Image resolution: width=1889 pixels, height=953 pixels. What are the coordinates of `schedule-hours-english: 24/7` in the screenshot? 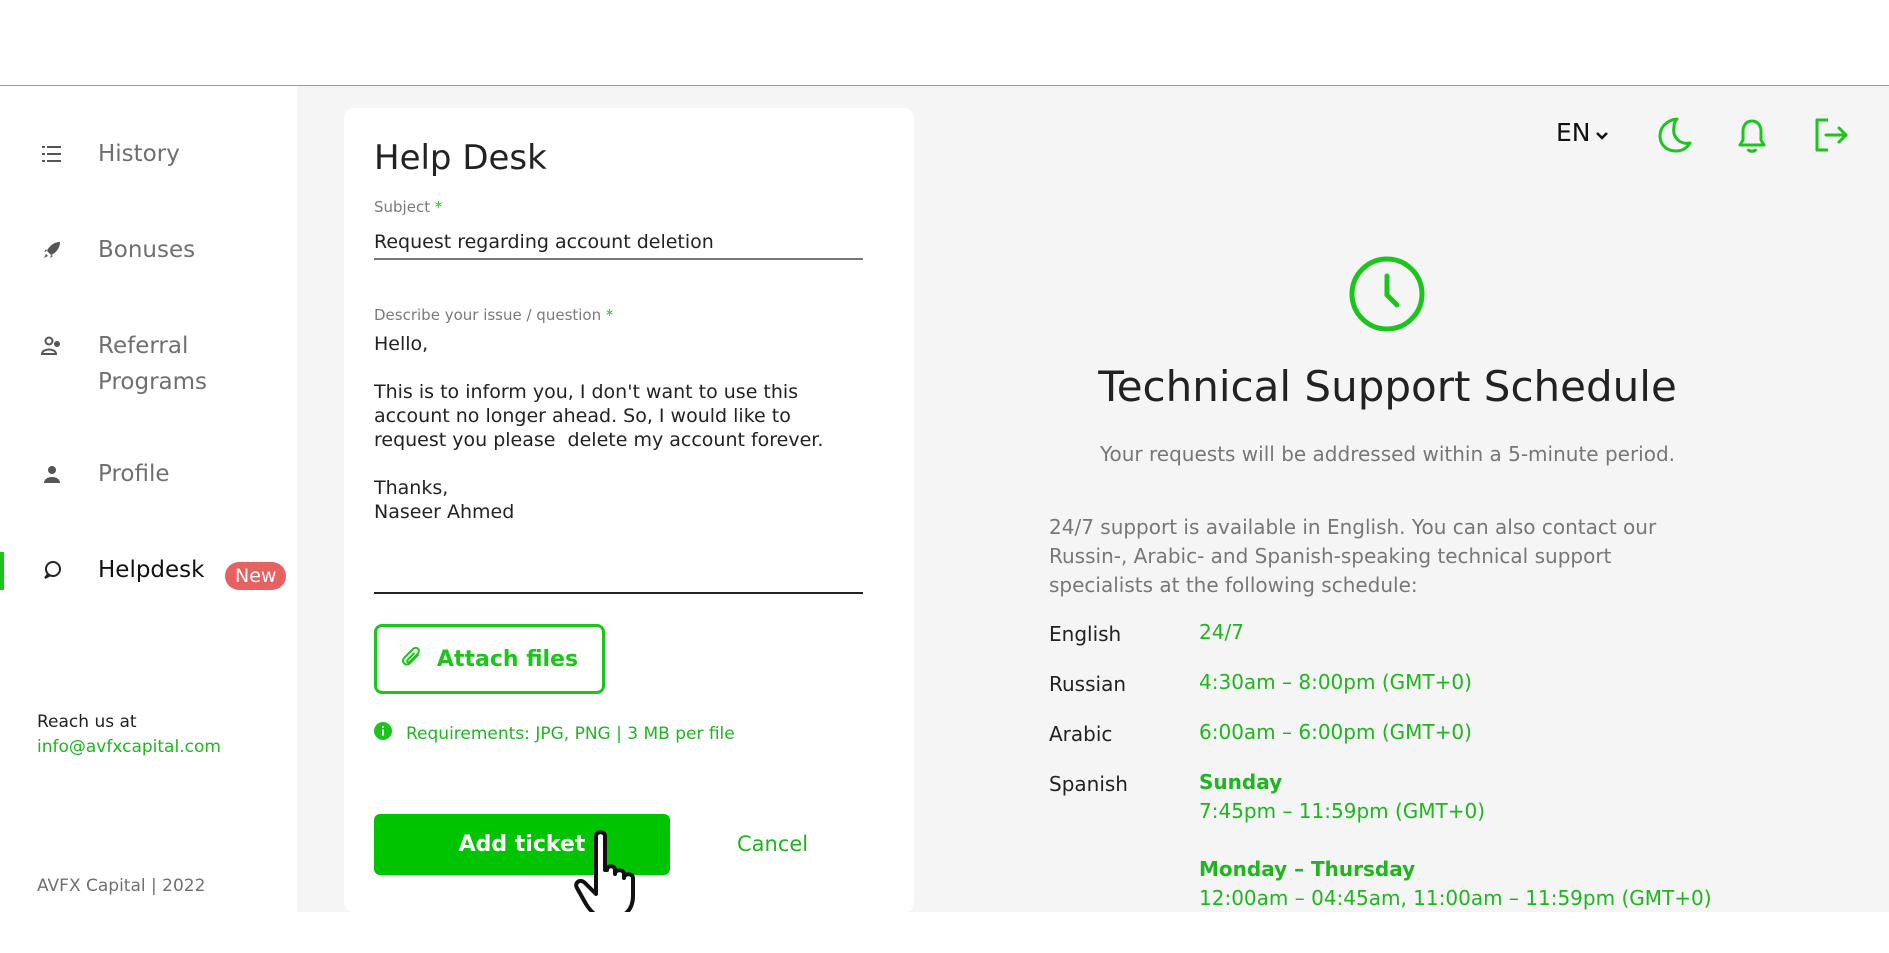 It's located at (1221, 632).